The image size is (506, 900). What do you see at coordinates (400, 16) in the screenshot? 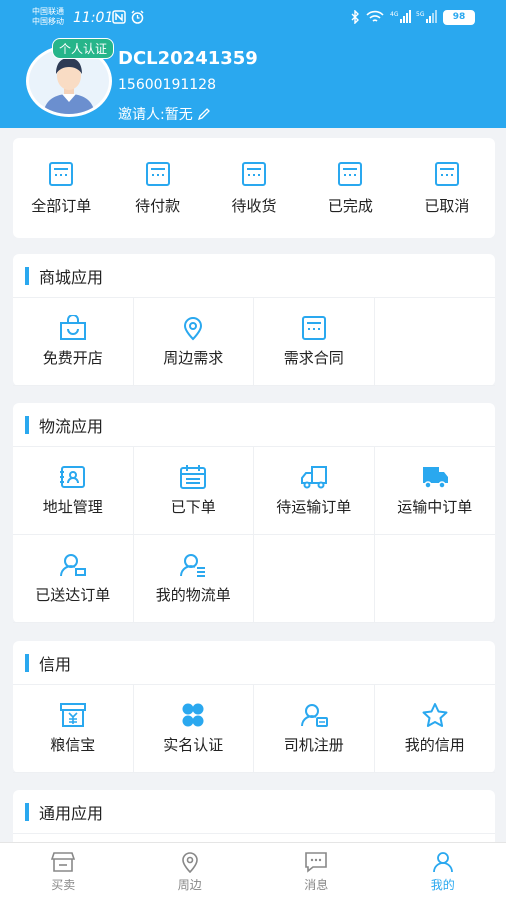
I see `signal-4g-icon: 4G` at bounding box center [400, 16].